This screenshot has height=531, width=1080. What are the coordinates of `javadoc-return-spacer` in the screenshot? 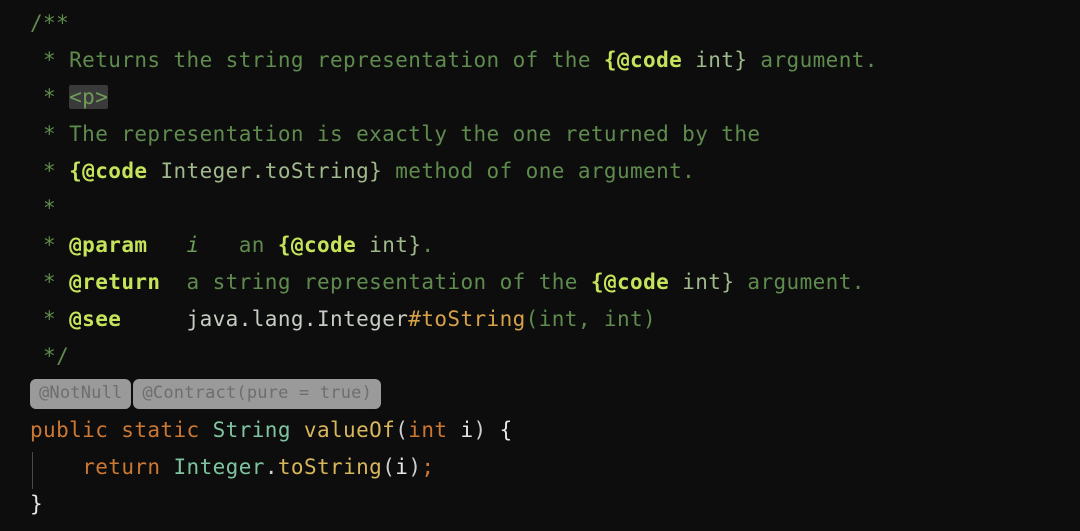 It's located at (173, 282).